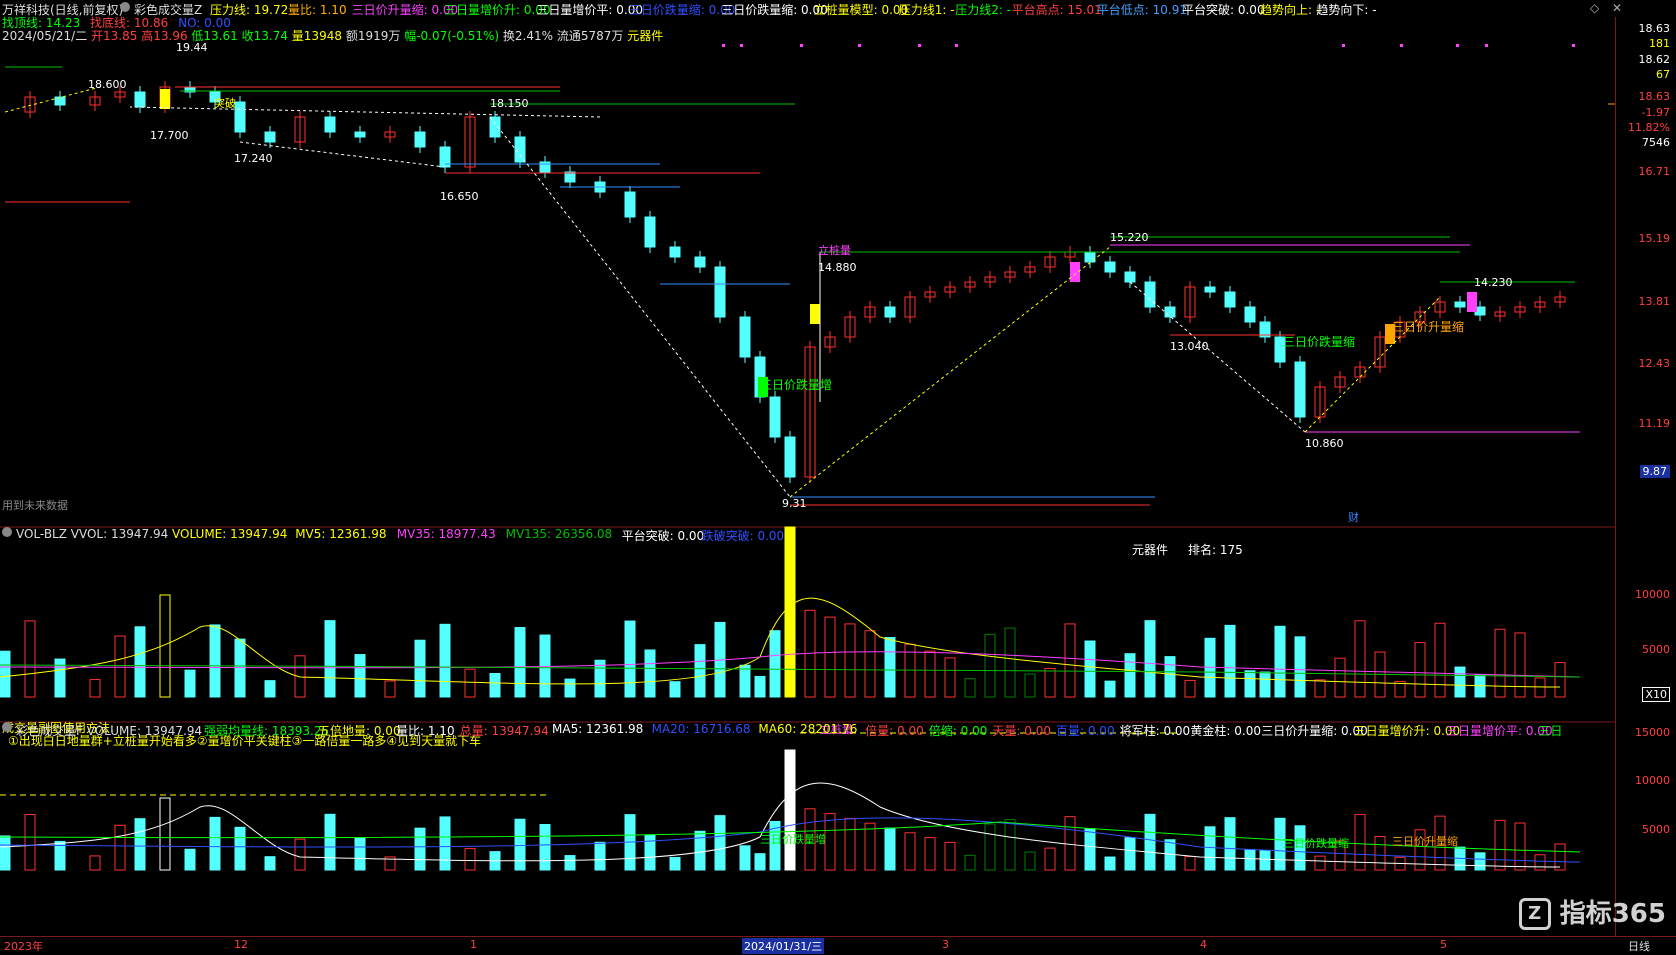 The width and height of the screenshot is (1676, 955). I want to click on axis-label: 181, so click(1659, 43).